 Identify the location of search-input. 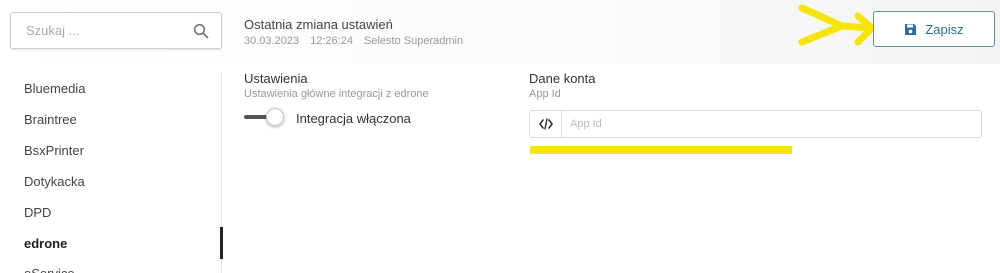
(101, 30).